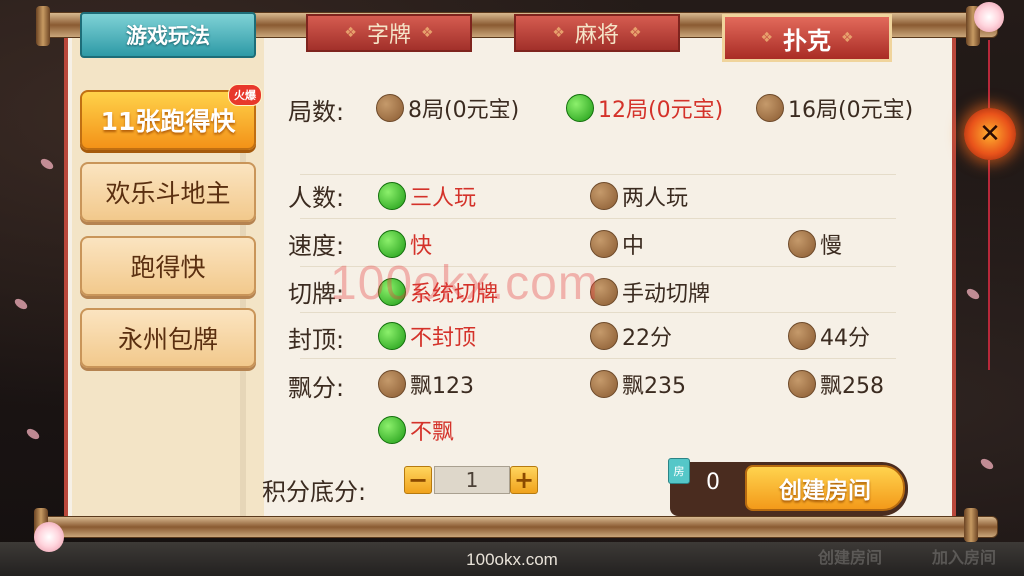 The height and width of the screenshot is (576, 1024). Describe the element at coordinates (512, 559) in the screenshot. I see `footer-text: 100okx.com` at that location.